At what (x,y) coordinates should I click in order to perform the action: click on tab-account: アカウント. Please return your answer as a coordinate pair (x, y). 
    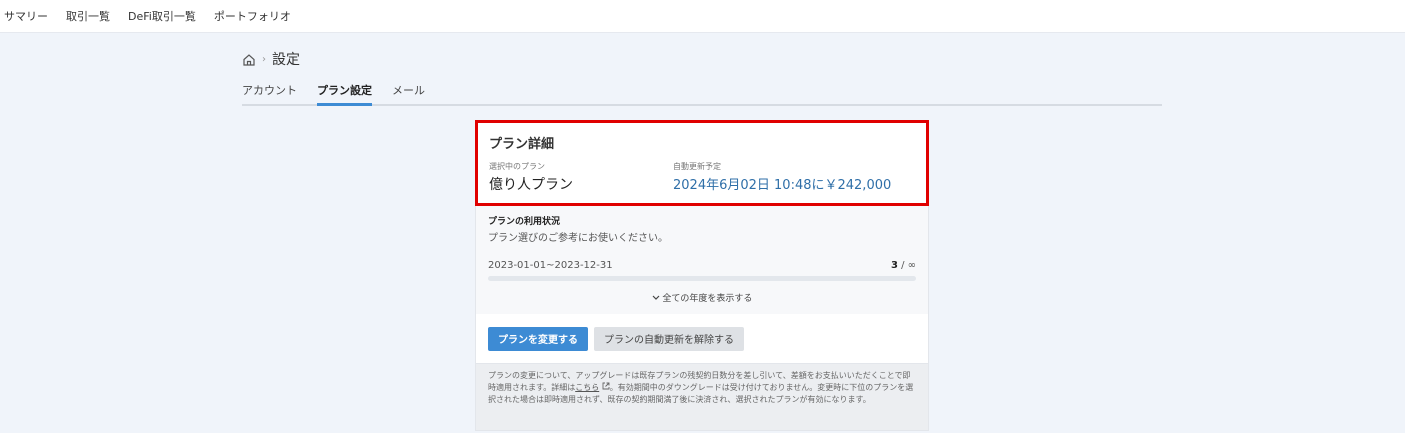
    Looking at the image, I should click on (269, 93).